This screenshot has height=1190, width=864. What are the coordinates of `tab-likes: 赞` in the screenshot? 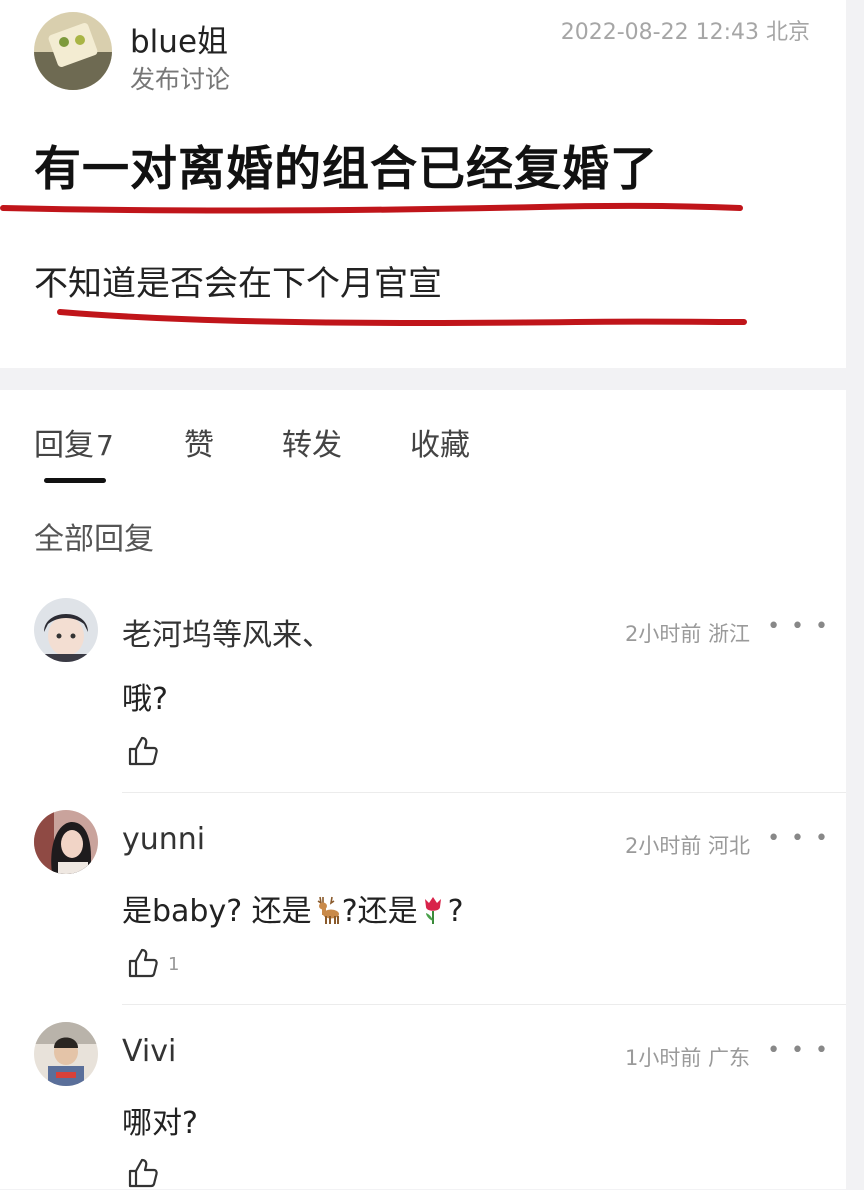 It's located at (199, 442).